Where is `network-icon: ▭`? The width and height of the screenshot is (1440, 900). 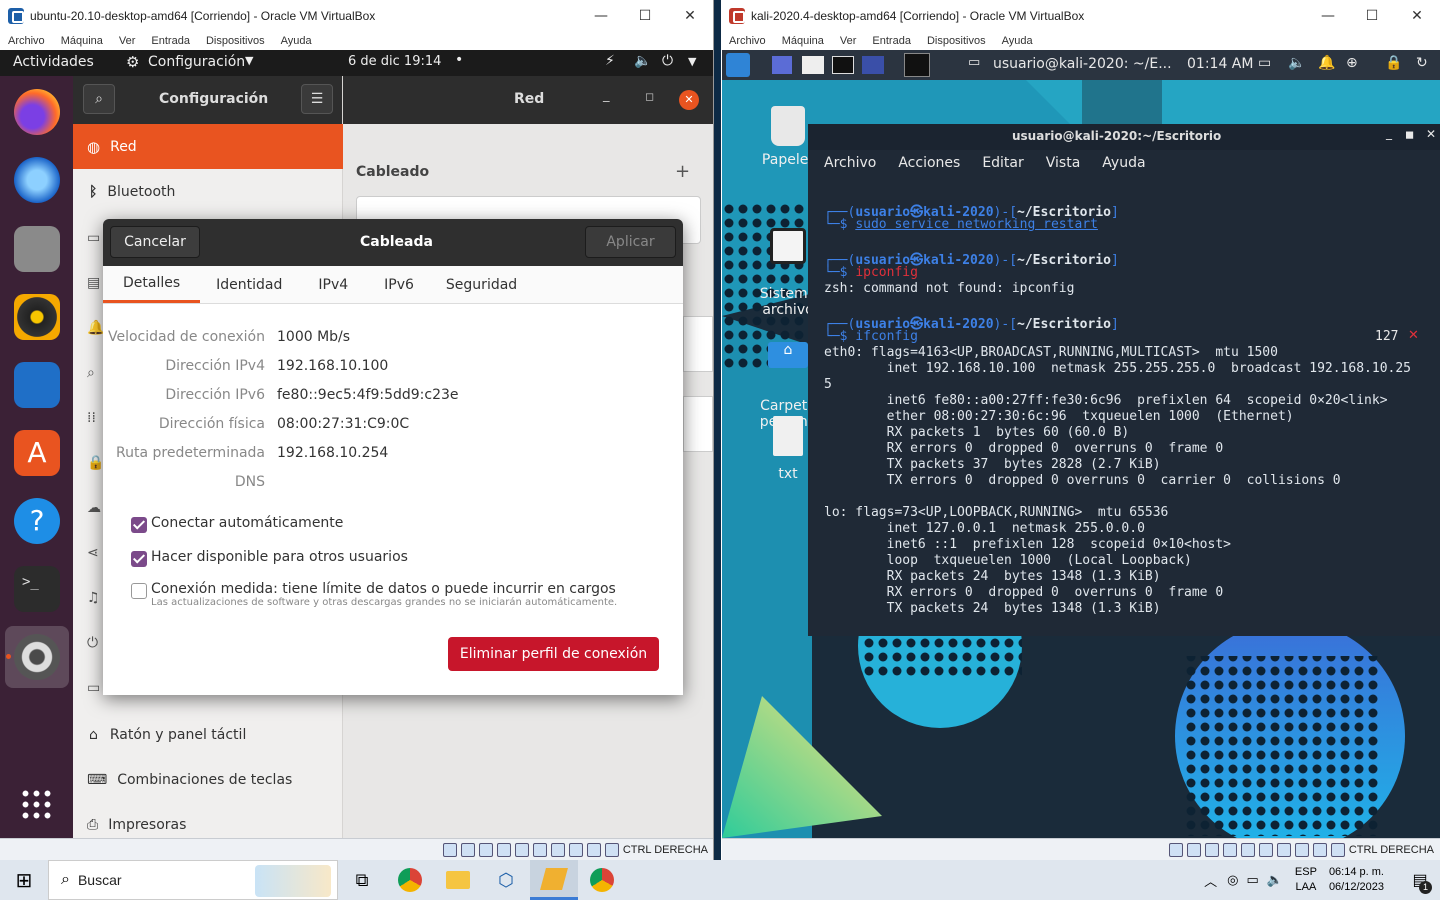
network-icon: ▭ is located at coordinates (1252, 880).